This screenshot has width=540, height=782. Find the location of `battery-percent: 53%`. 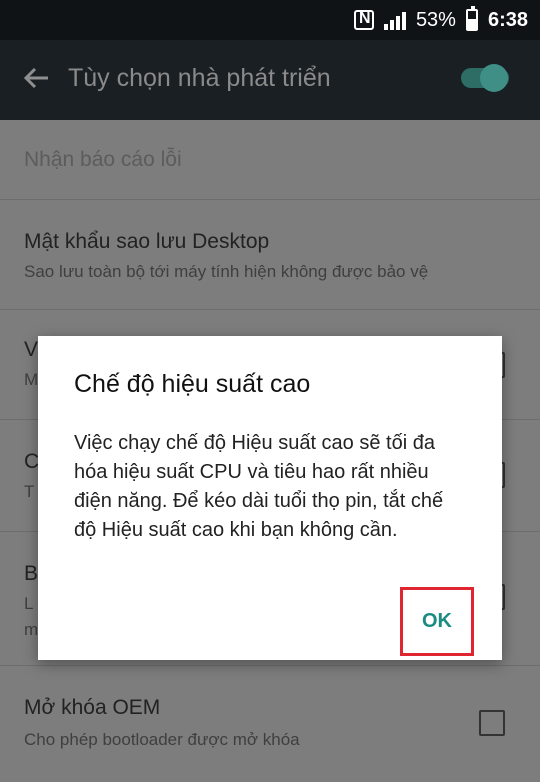

battery-percent: 53% is located at coordinates (435, 19).